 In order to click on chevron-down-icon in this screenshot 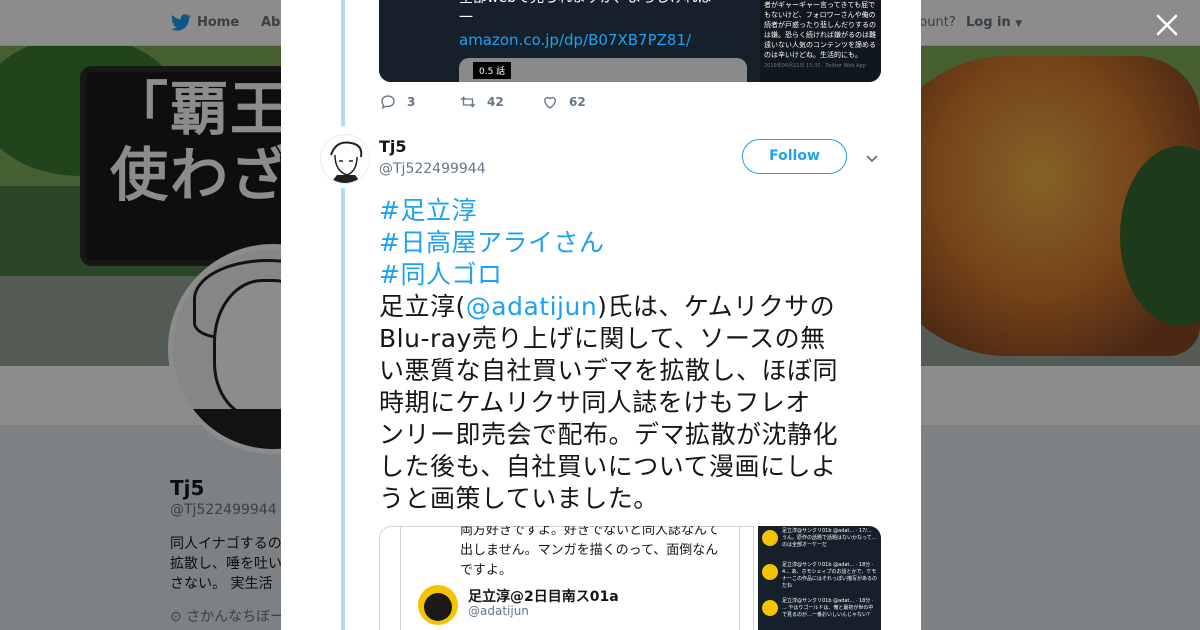, I will do `click(872, 158)`.